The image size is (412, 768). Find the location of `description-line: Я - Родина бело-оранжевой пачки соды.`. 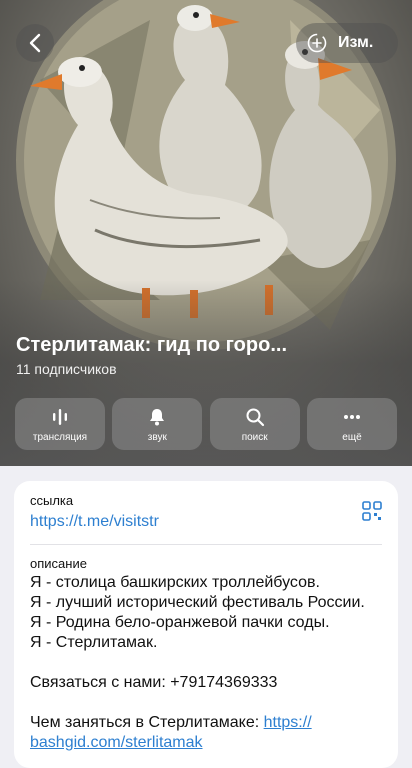

description-line: Я - Родина бело-оранжевой пачки соды. is located at coordinates (180, 622).